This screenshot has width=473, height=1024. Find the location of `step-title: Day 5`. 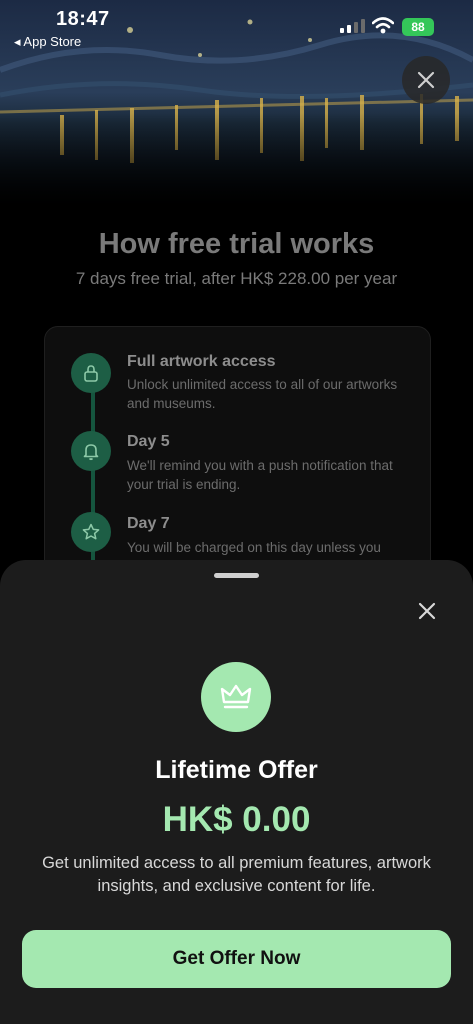

step-title: Day 5 is located at coordinates (148, 441).